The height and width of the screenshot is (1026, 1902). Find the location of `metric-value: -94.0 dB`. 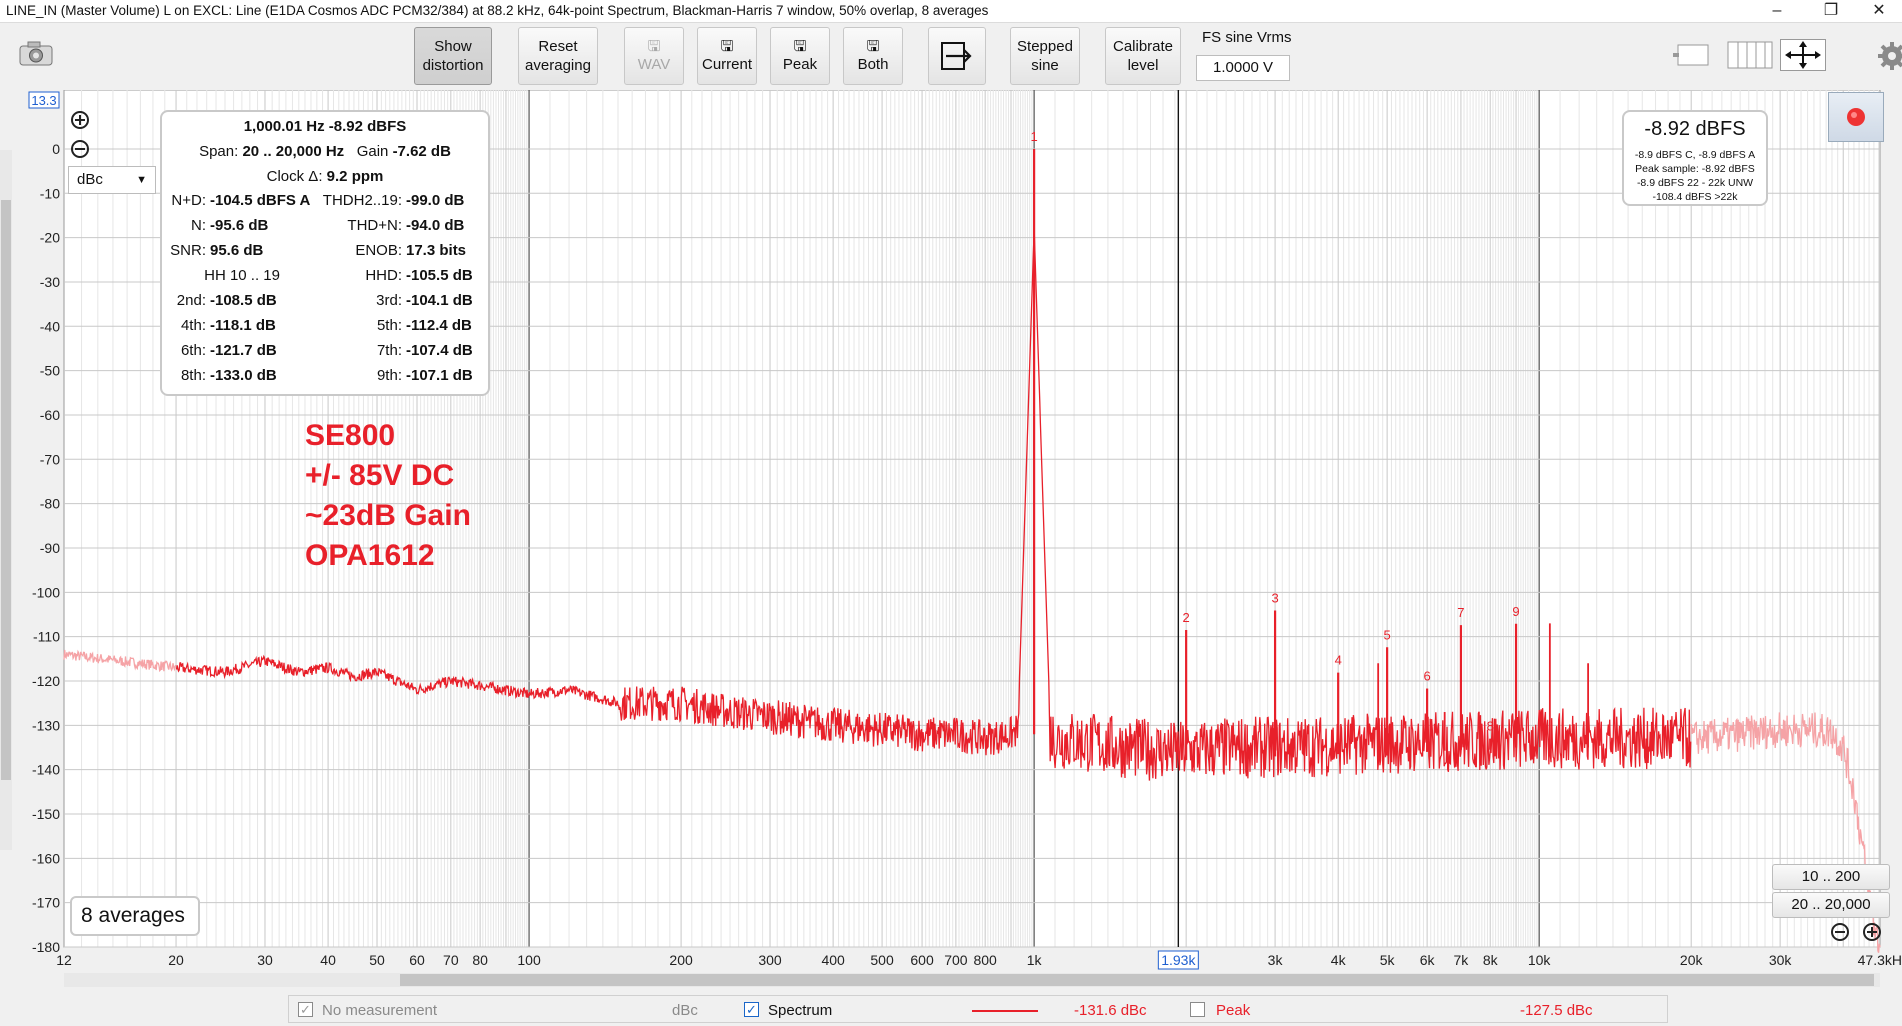

metric-value: -94.0 dB is located at coordinates (435, 225).